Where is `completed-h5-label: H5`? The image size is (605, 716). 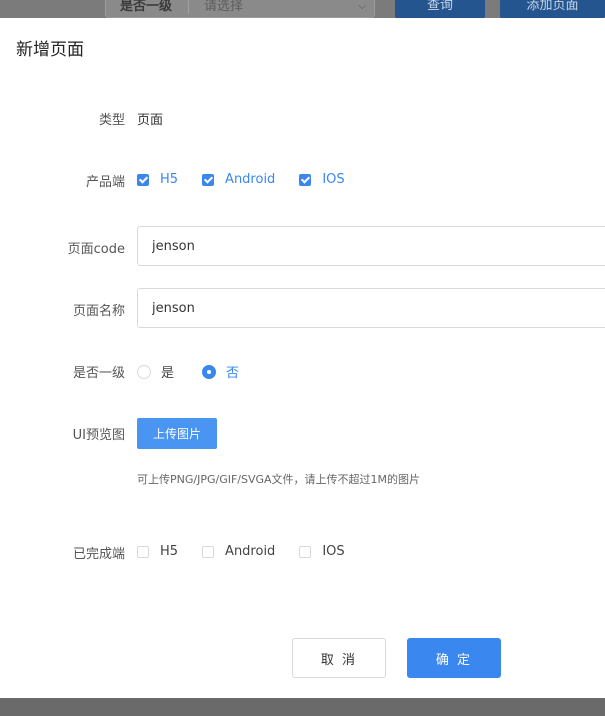
completed-h5-label: H5 is located at coordinates (169, 551).